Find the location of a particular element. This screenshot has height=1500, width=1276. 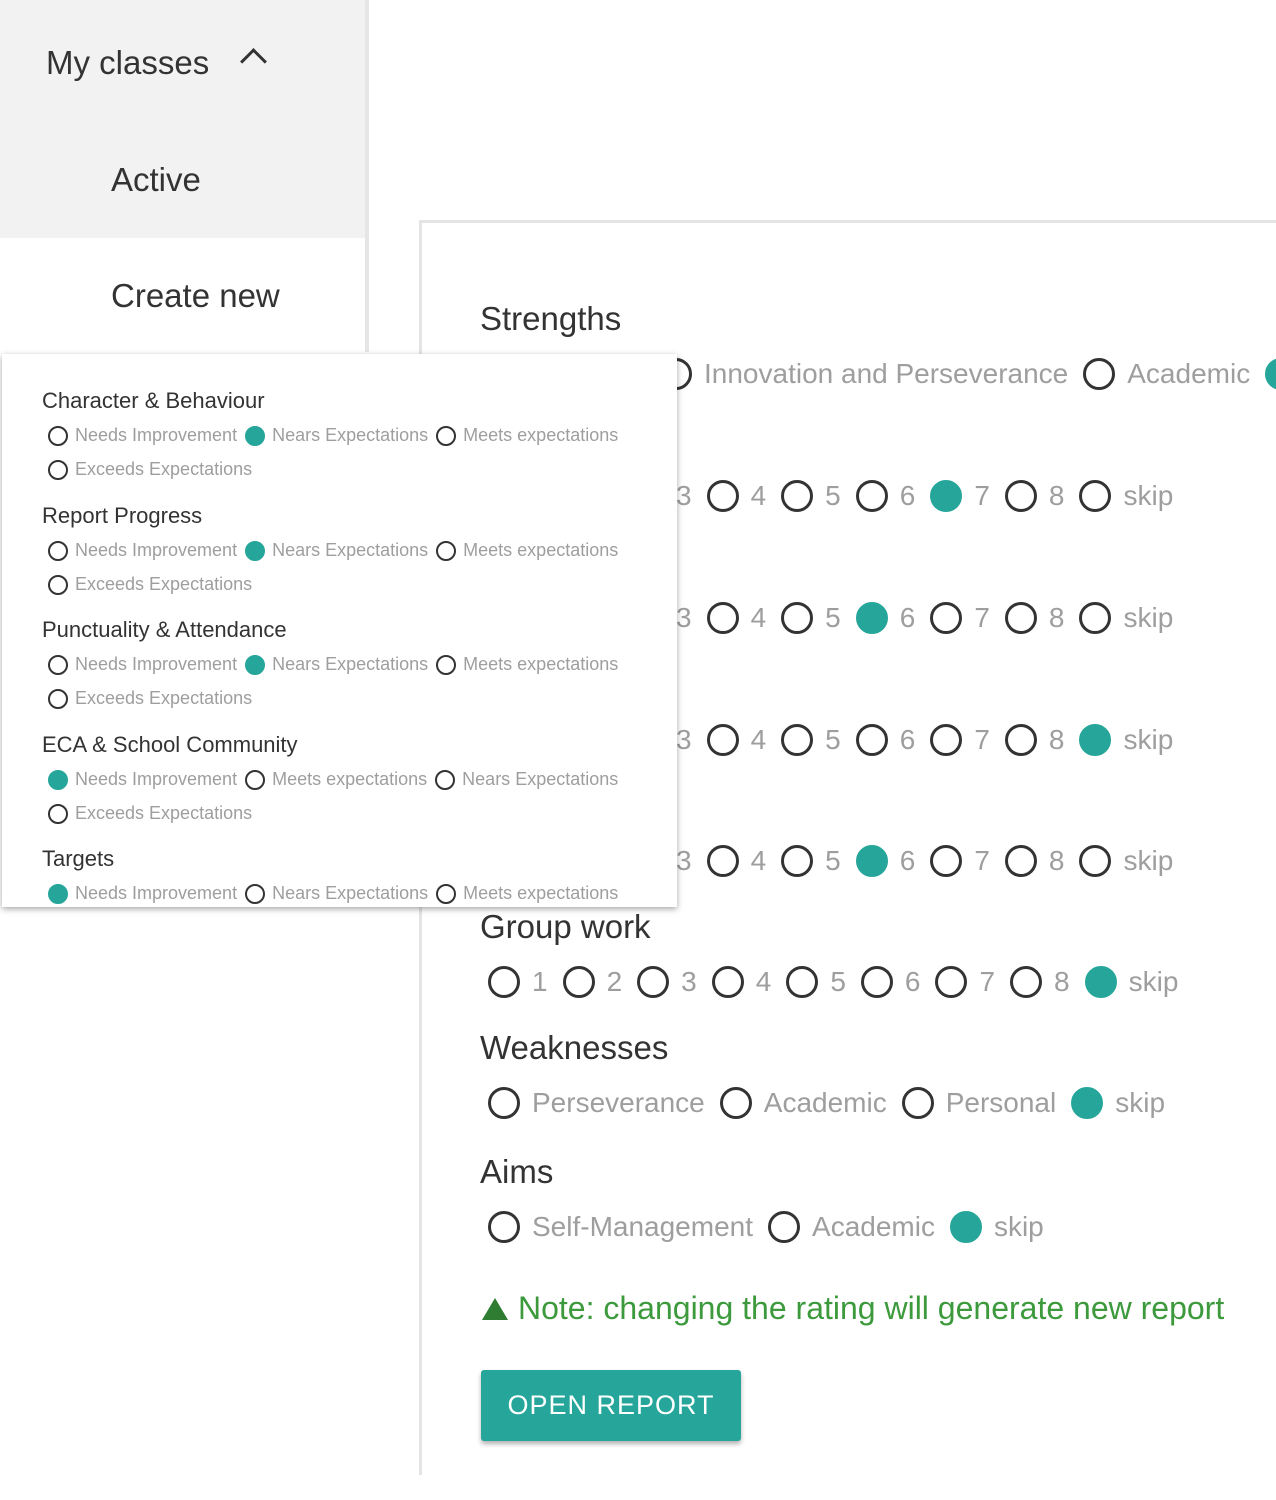

radio-label: Innovation and Perseverance is located at coordinates (886, 374).